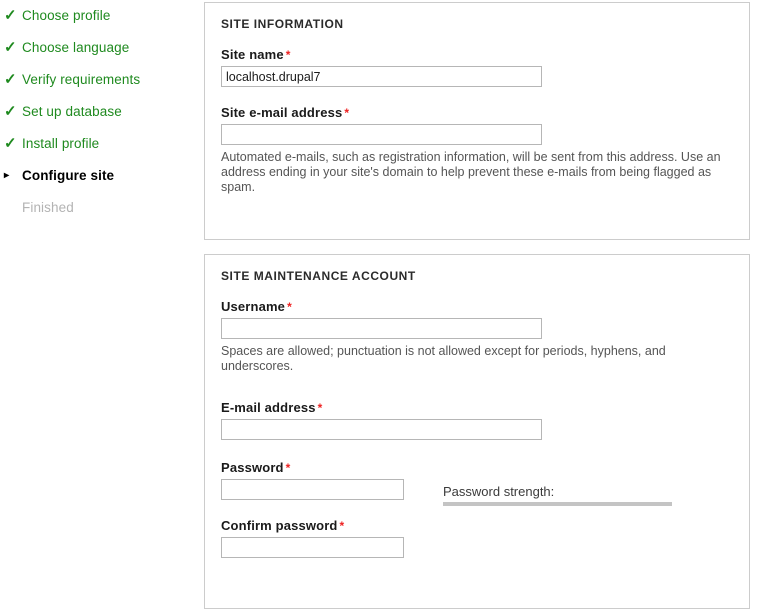 The height and width of the screenshot is (614, 759). What do you see at coordinates (381, 76) in the screenshot?
I see `site-name-input` at bounding box center [381, 76].